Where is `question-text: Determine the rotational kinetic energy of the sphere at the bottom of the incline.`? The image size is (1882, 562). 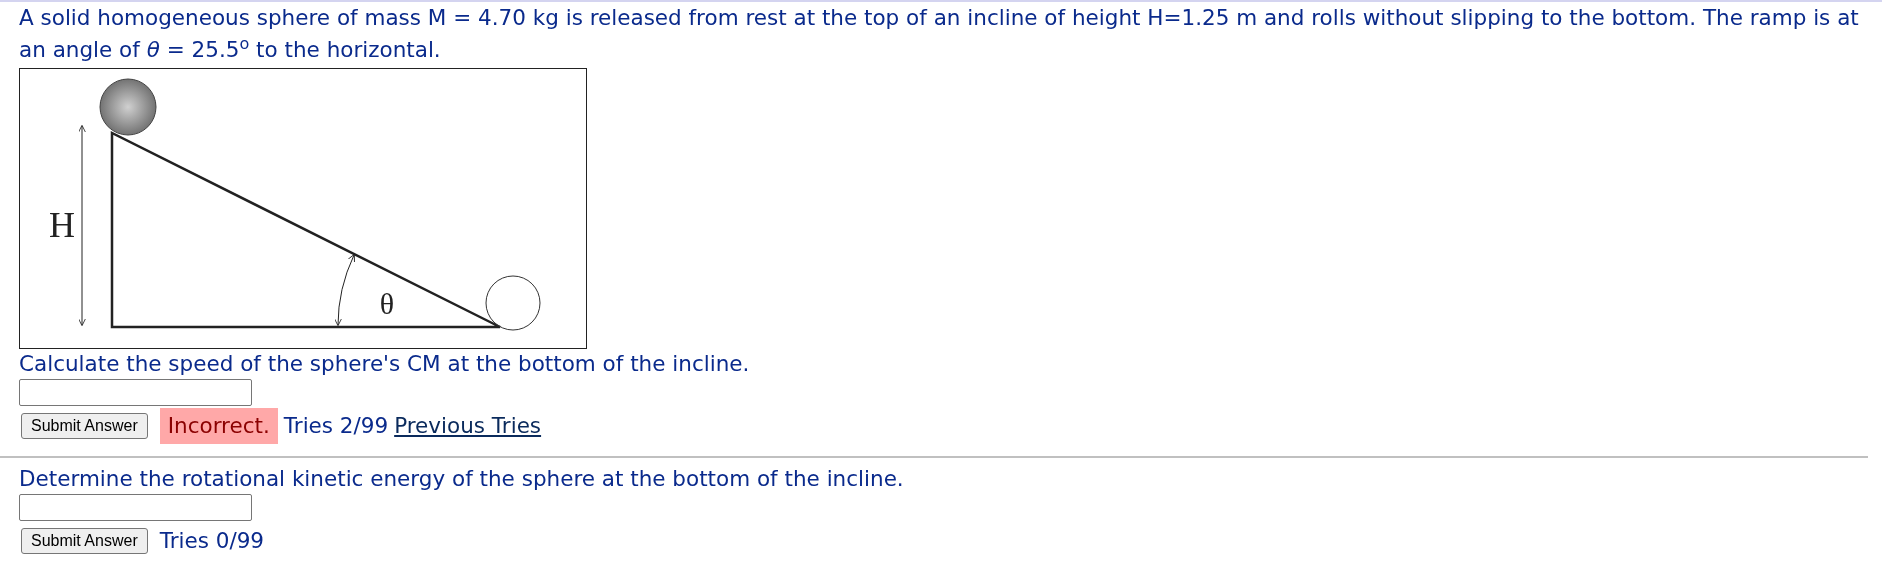 question-text: Determine the rotational kinetic energy of the sphere at the bottom of the incline. is located at coordinates (462, 479).